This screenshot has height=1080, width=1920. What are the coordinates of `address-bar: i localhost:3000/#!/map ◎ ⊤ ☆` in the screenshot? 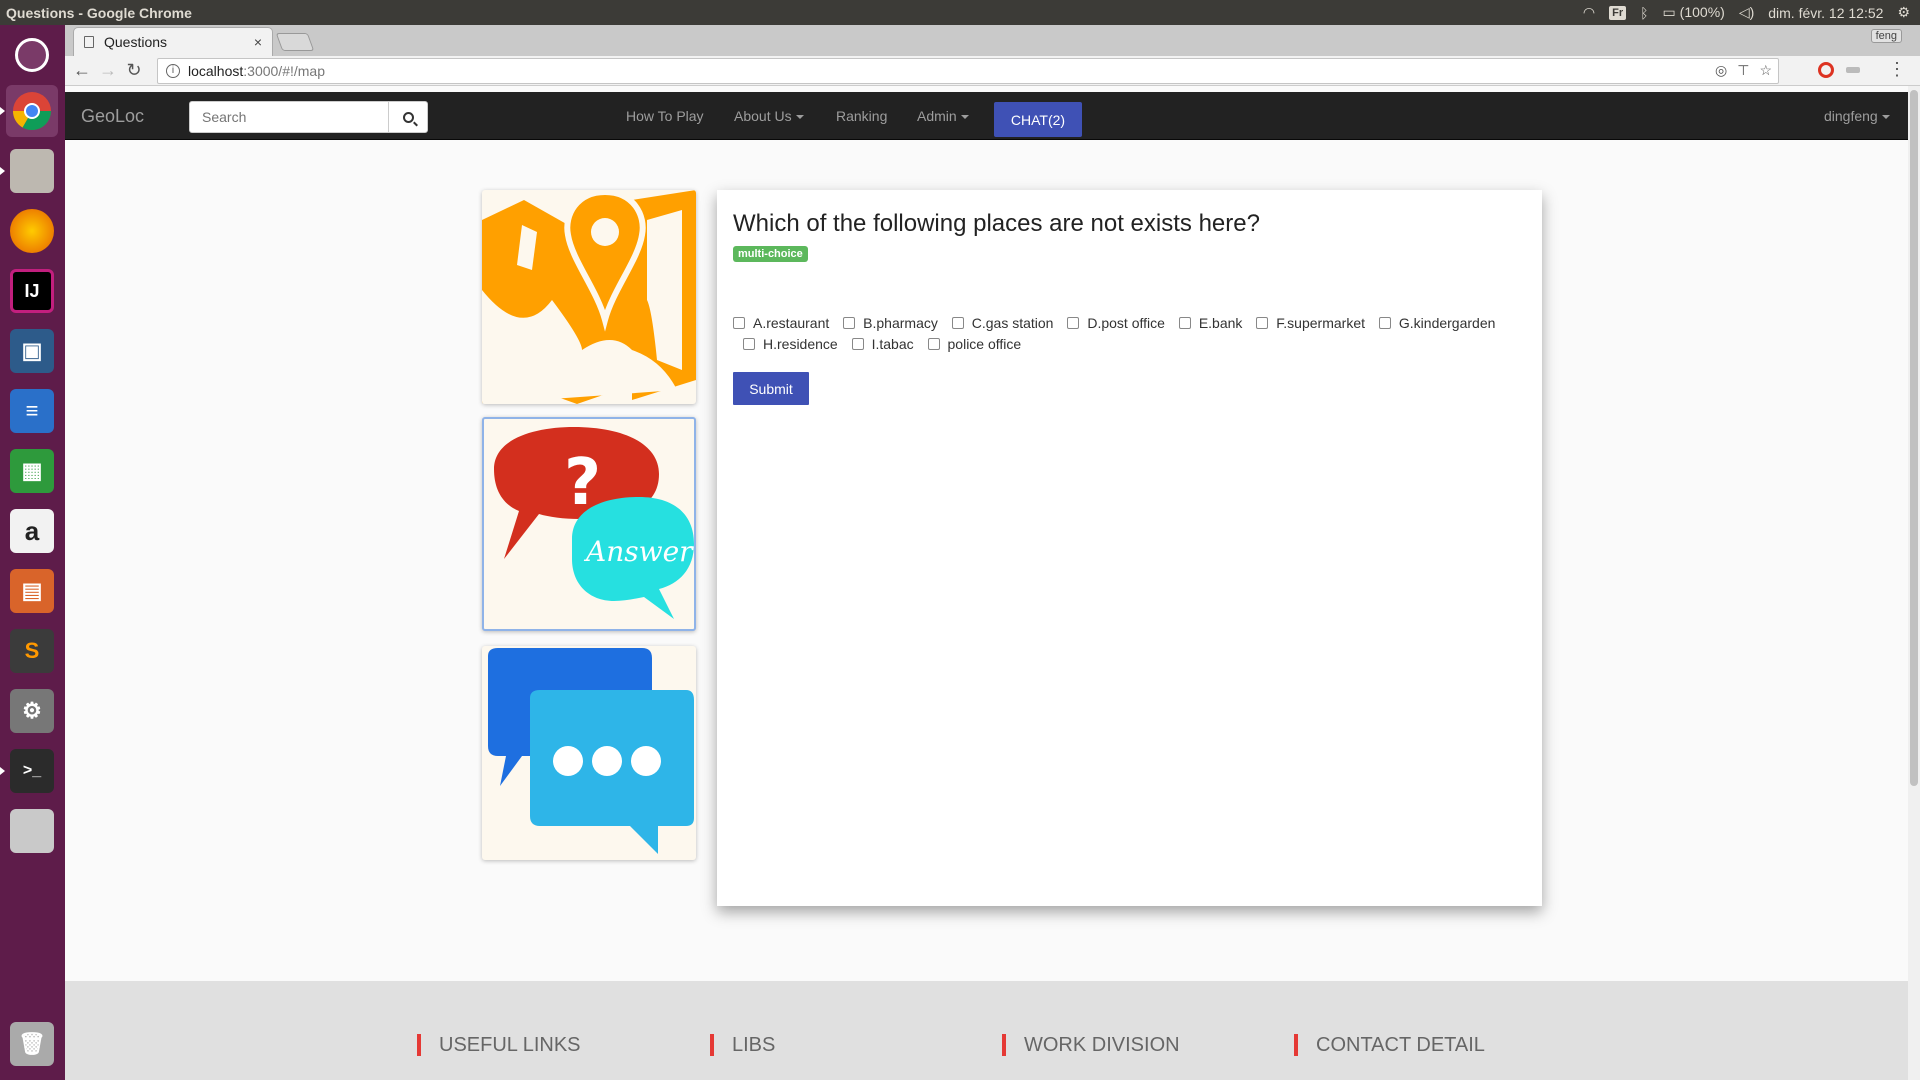 It's located at (968, 71).